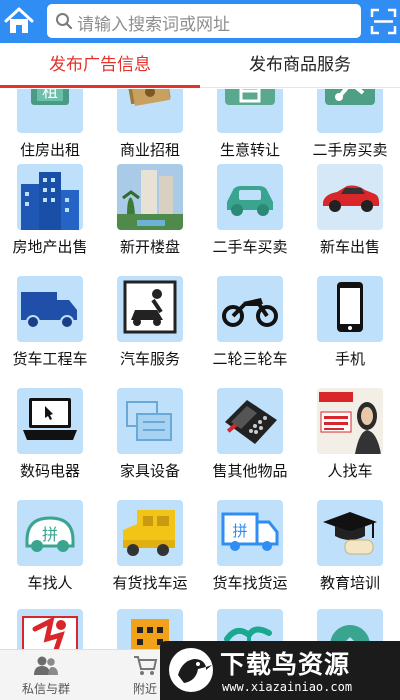 Image resolution: width=400 pixels, height=700 pixels. What do you see at coordinates (250, 309) in the screenshot?
I see `motorcycle-icon` at bounding box center [250, 309].